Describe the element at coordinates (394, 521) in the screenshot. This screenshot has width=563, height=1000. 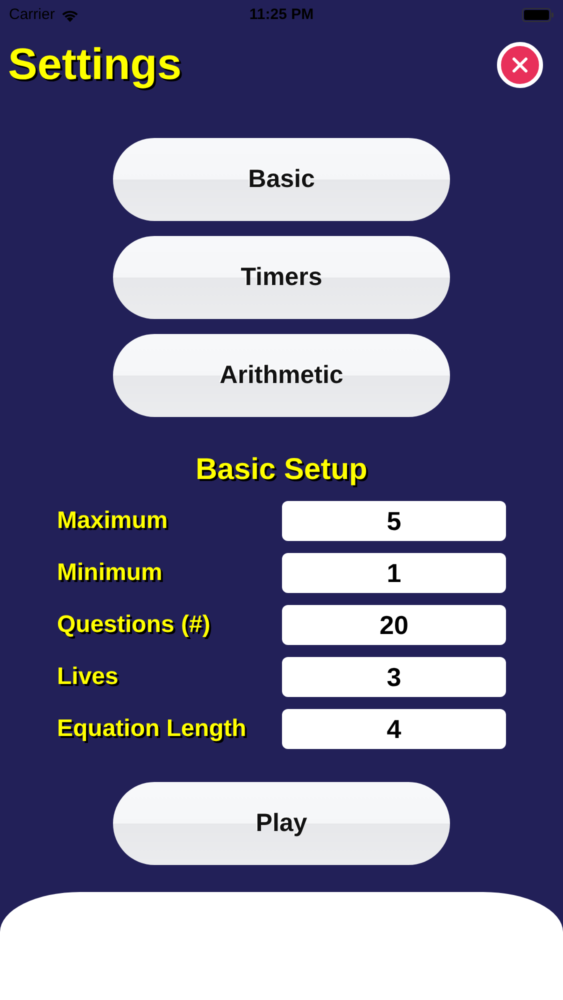
I see `number-field: 5` at that location.